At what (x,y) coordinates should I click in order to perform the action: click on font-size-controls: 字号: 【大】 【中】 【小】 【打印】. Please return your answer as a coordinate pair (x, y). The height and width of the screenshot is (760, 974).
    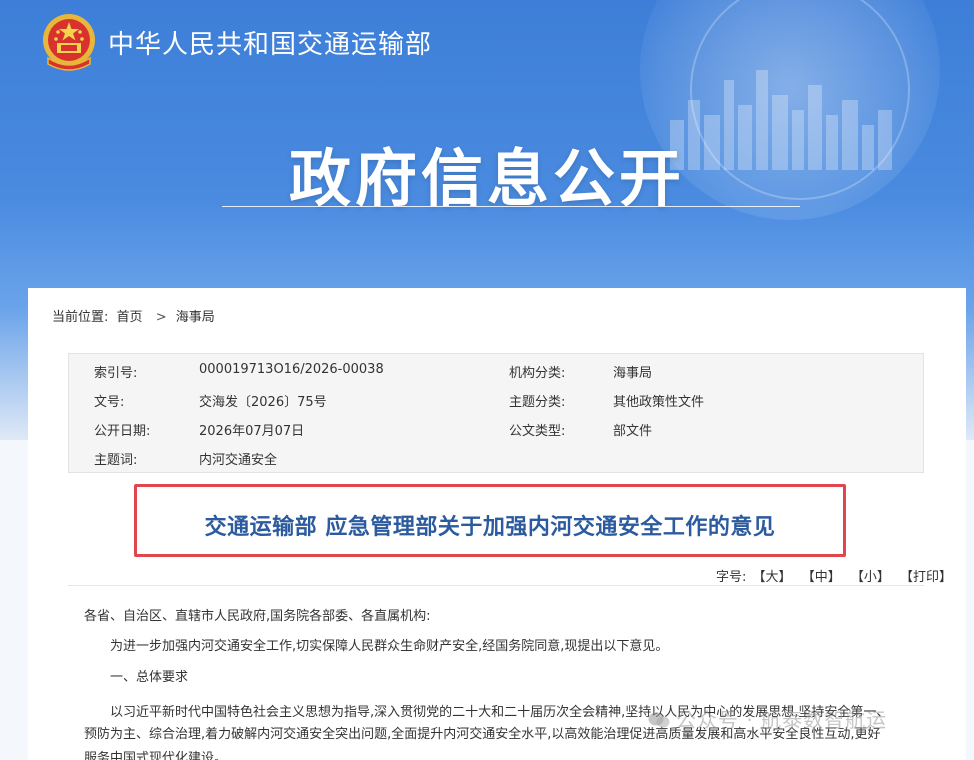
    Looking at the image, I should click on (837, 575).